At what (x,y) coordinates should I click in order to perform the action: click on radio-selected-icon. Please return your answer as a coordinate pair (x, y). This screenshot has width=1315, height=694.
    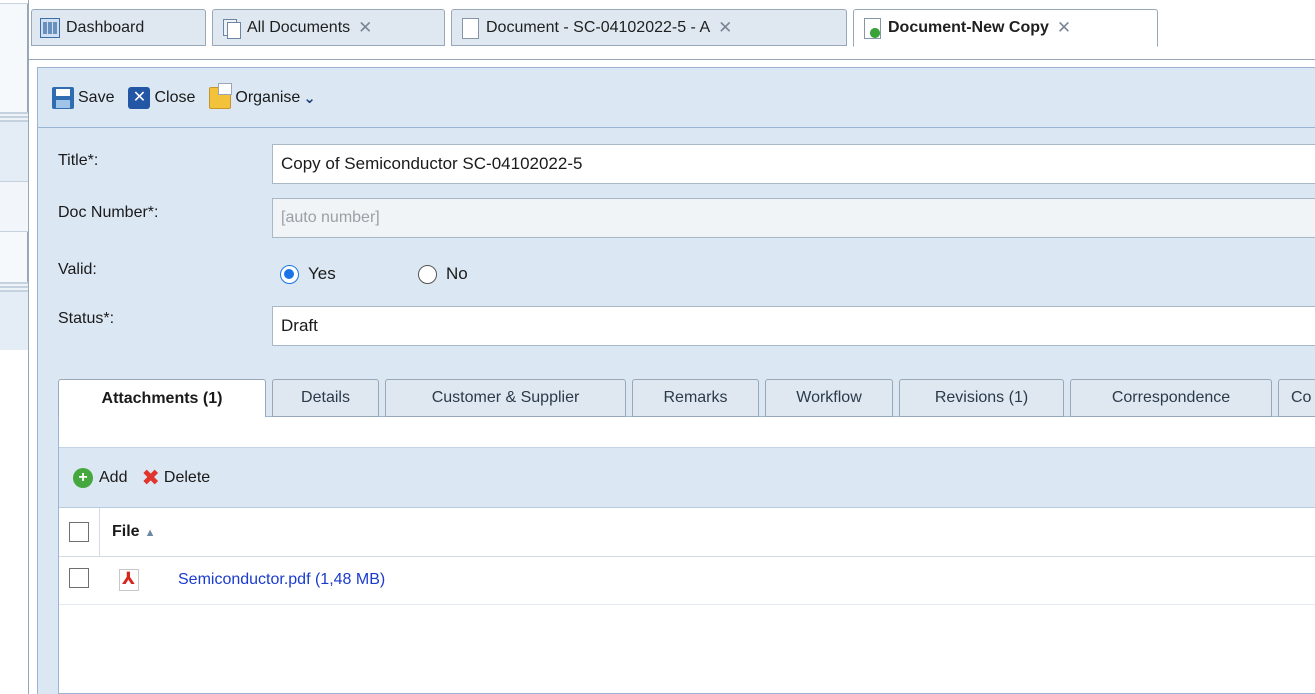
    Looking at the image, I should click on (289, 274).